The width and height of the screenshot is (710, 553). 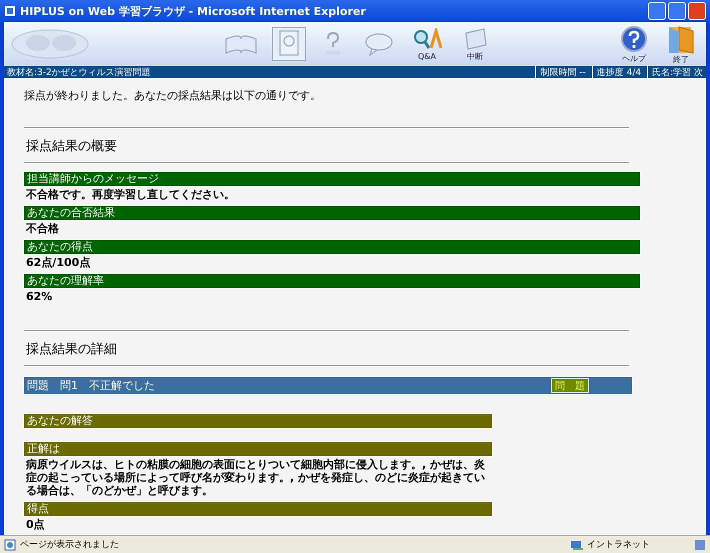 I want to click on chat-icon, so click(x=379, y=44).